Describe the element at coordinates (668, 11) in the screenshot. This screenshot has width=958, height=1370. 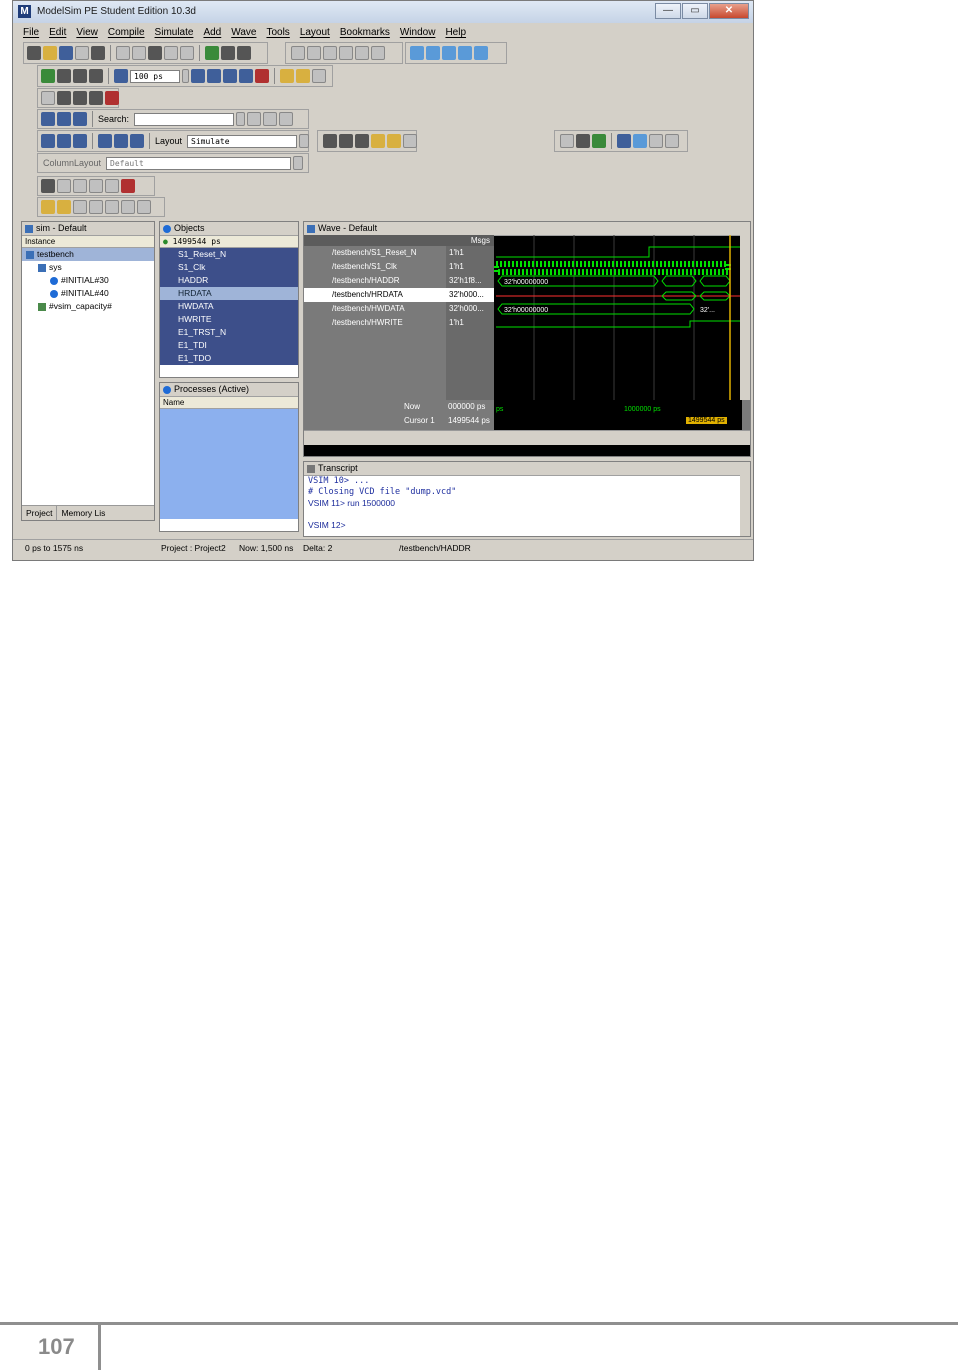
I see `minimize-button: —` at that location.